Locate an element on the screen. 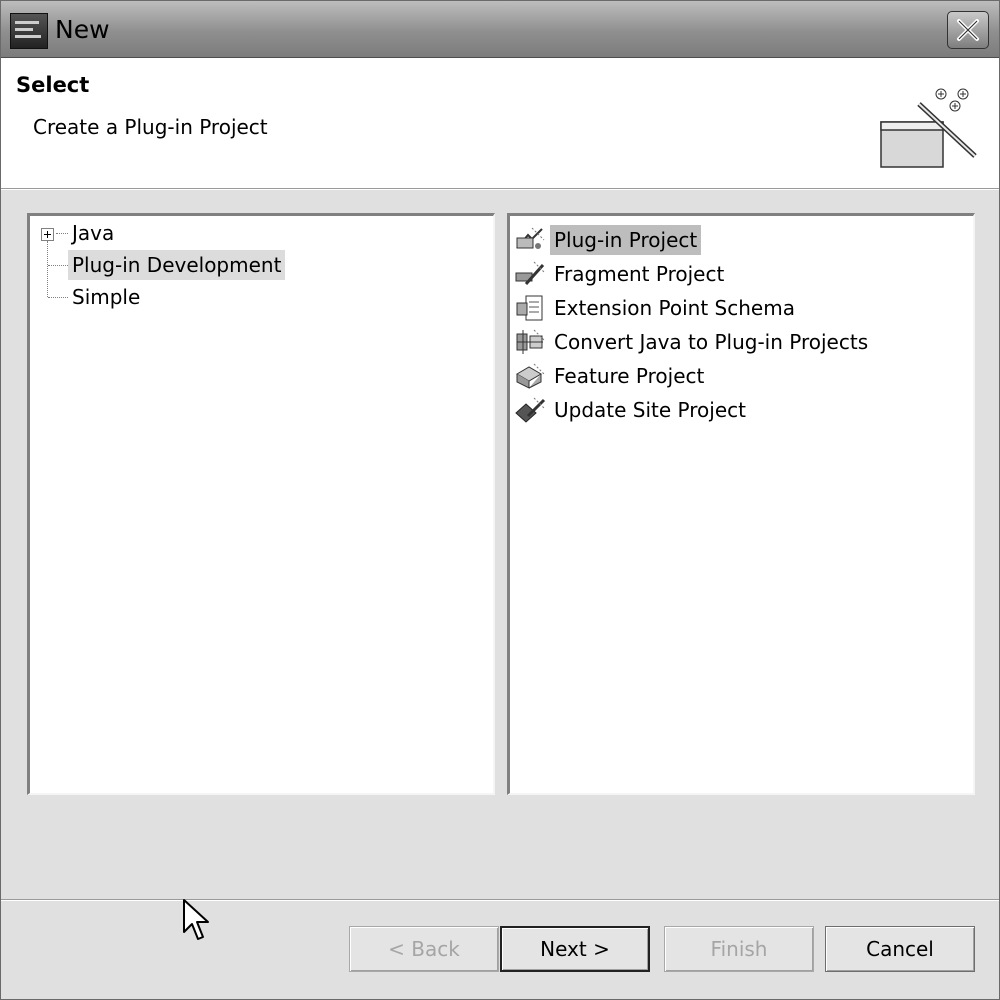  banner-separator is located at coordinates (500, 189).